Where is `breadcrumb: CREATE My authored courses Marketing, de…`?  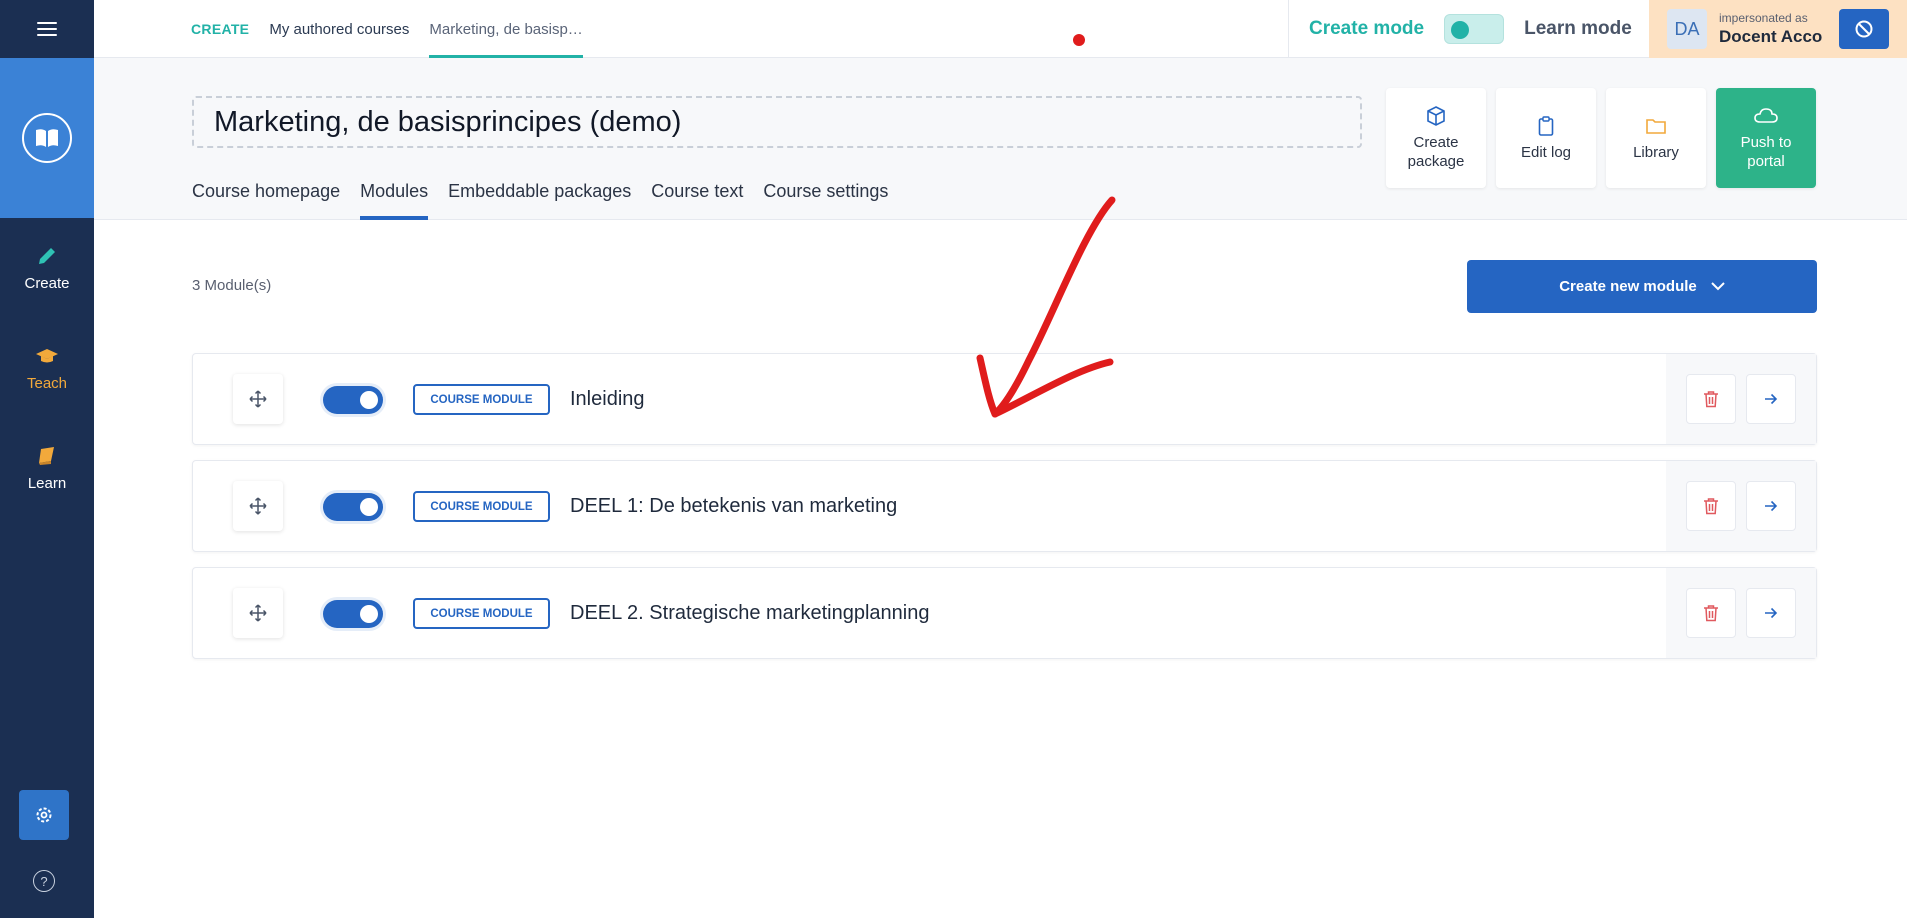
breadcrumb: CREATE My authored courses Marketing, de… is located at coordinates (397, 29).